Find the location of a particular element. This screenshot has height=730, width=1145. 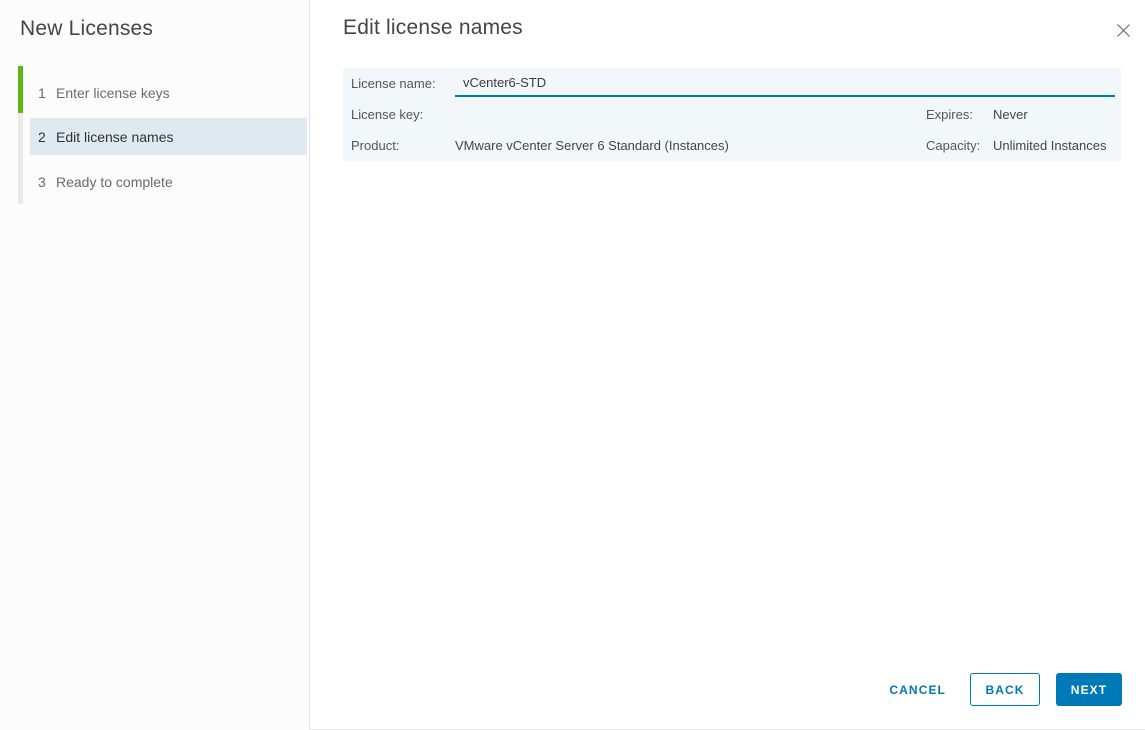

wizard-footer-actions: CANCEL BACK NEXT is located at coordinates (1005, 689).